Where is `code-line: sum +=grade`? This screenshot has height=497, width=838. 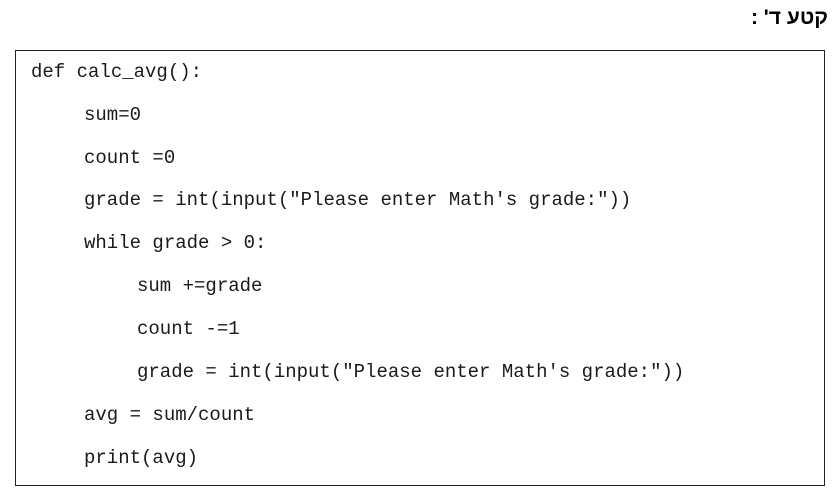
code-line: sum +=grade is located at coordinates (200, 286).